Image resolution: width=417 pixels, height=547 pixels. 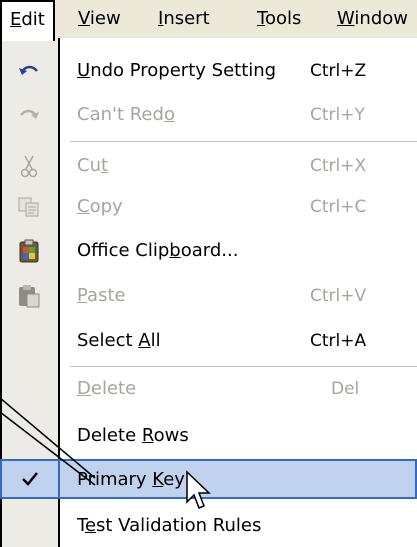 What do you see at coordinates (337, 115) in the screenshot?
I see `redo-shortcut: Ctrl+Y` at bounding box center [337, 115].